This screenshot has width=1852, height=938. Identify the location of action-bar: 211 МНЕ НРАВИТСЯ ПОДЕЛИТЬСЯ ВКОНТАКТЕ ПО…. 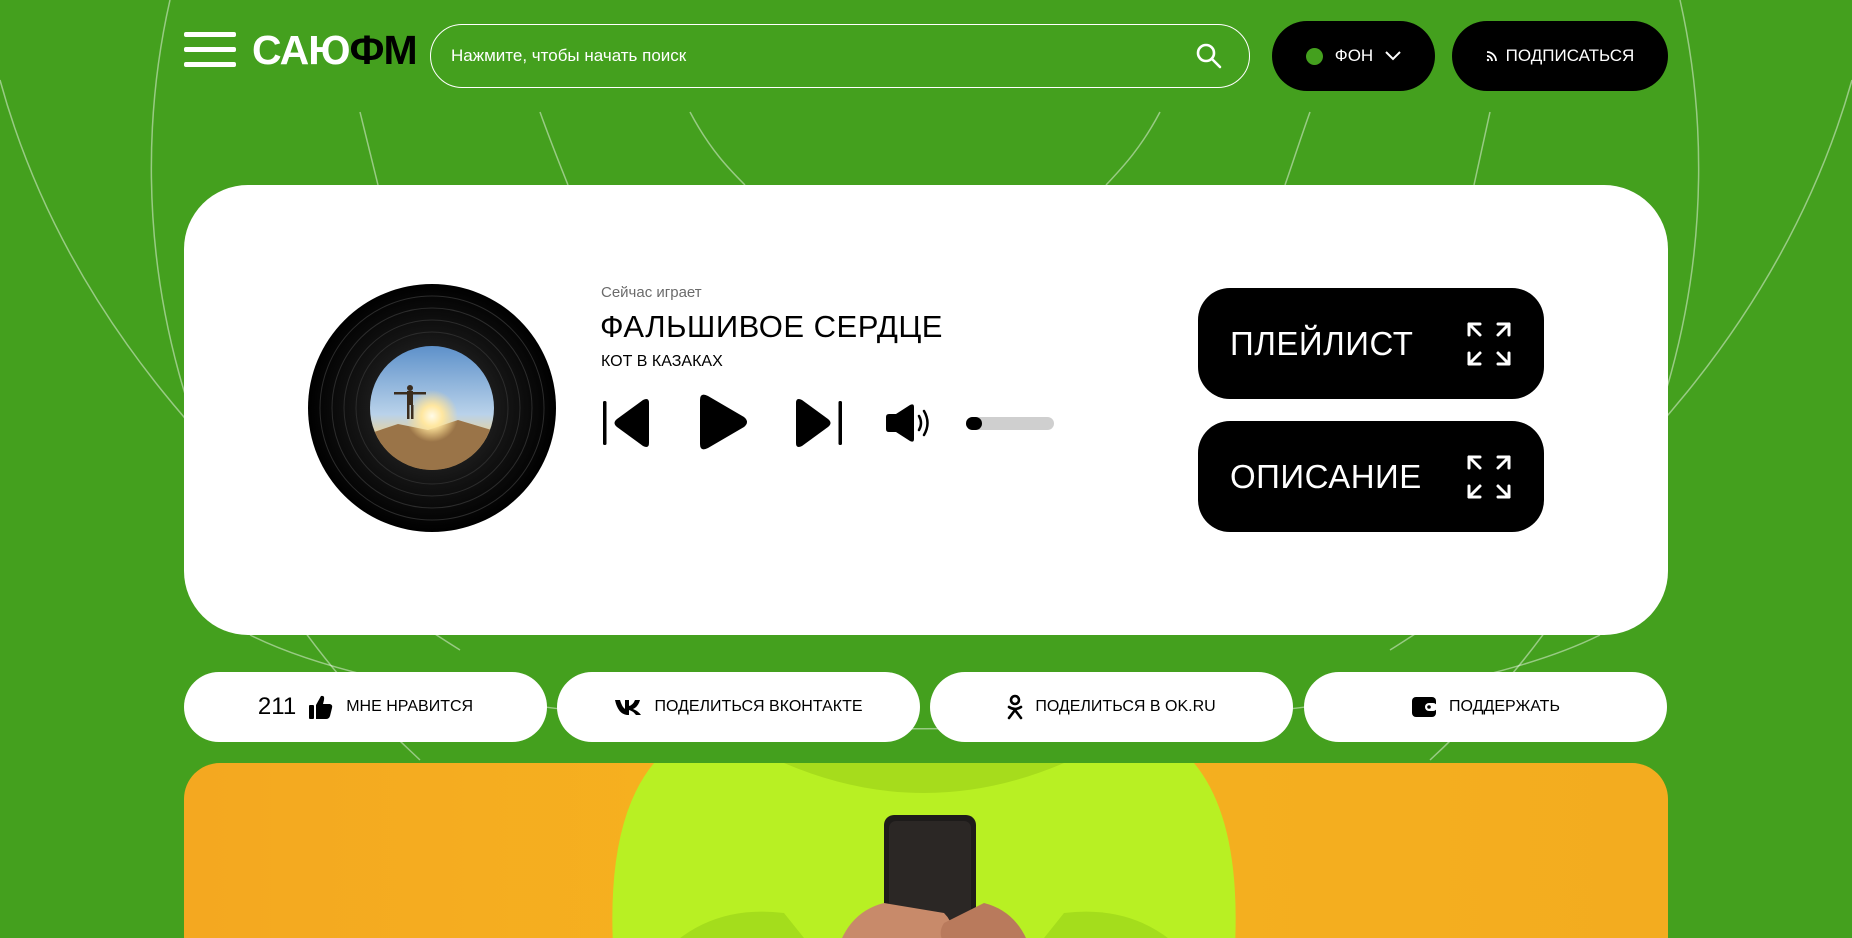
(926, 707).